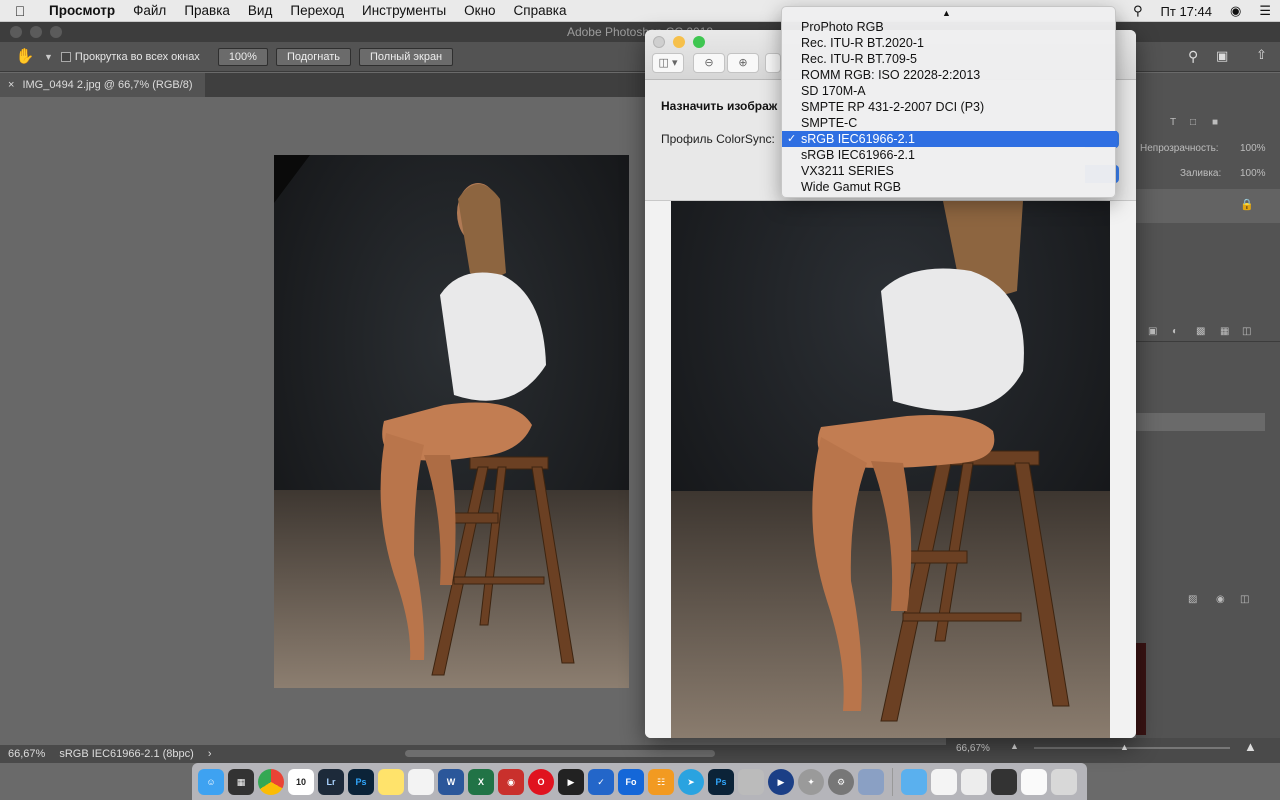  I want to click on tasks-icon: ✓, so click(601, 781).